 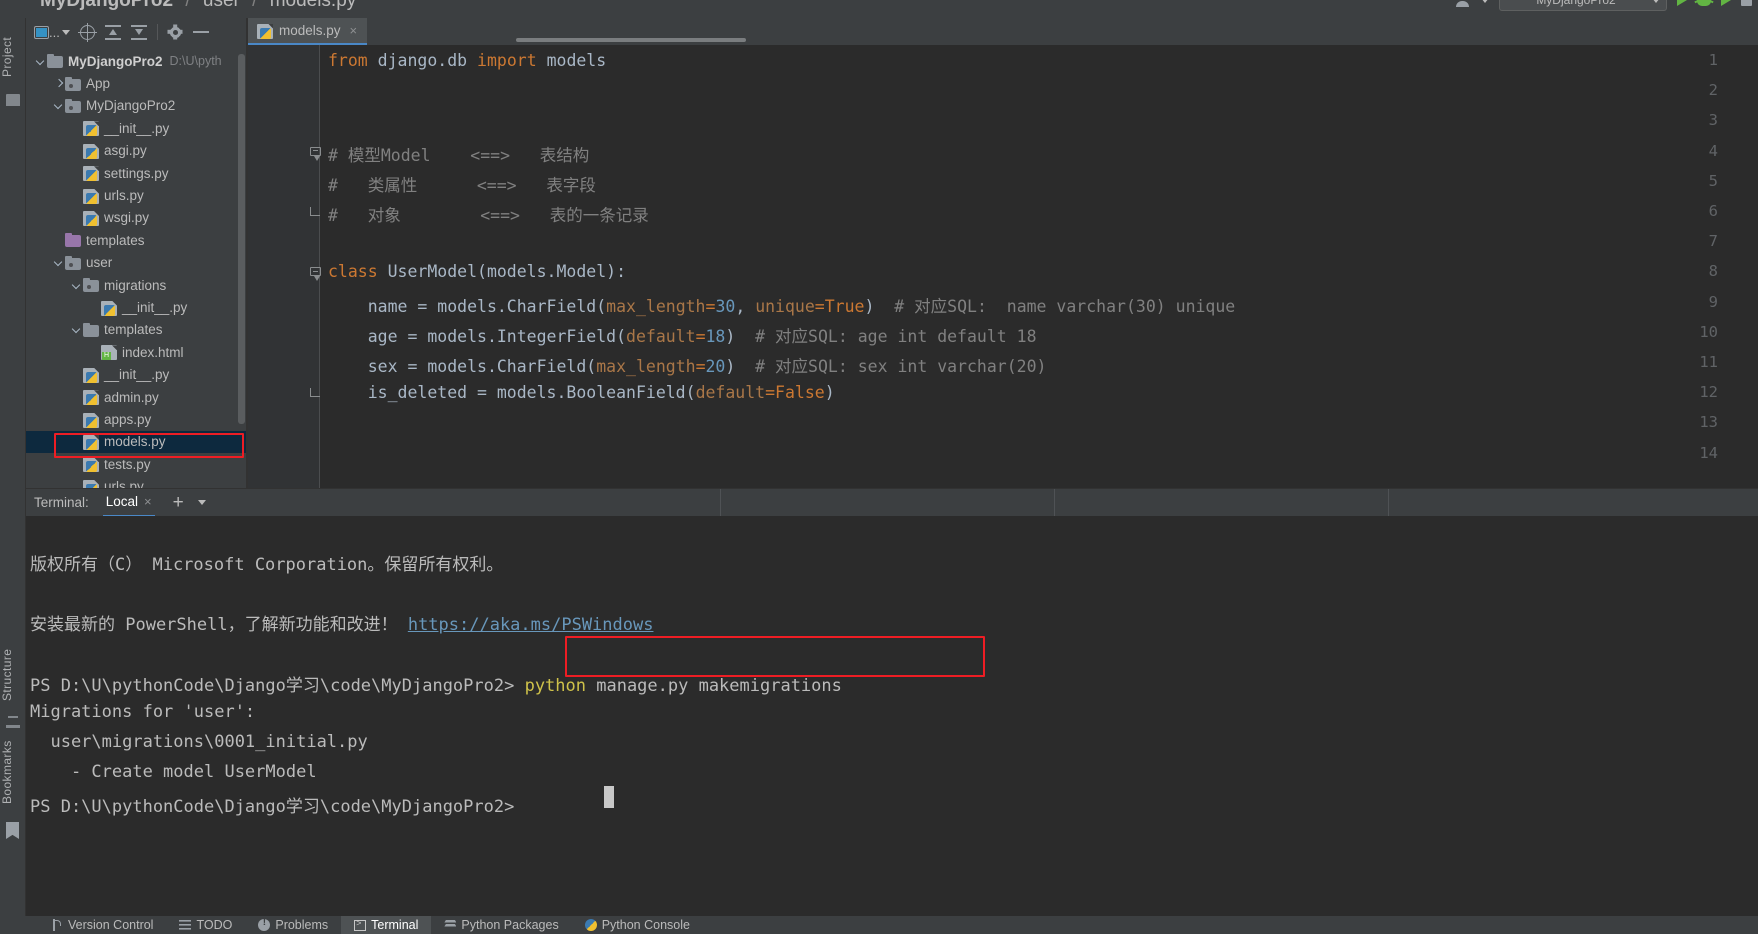 I want to click on status-item-todo: TODO, so click(x=205, y=925).